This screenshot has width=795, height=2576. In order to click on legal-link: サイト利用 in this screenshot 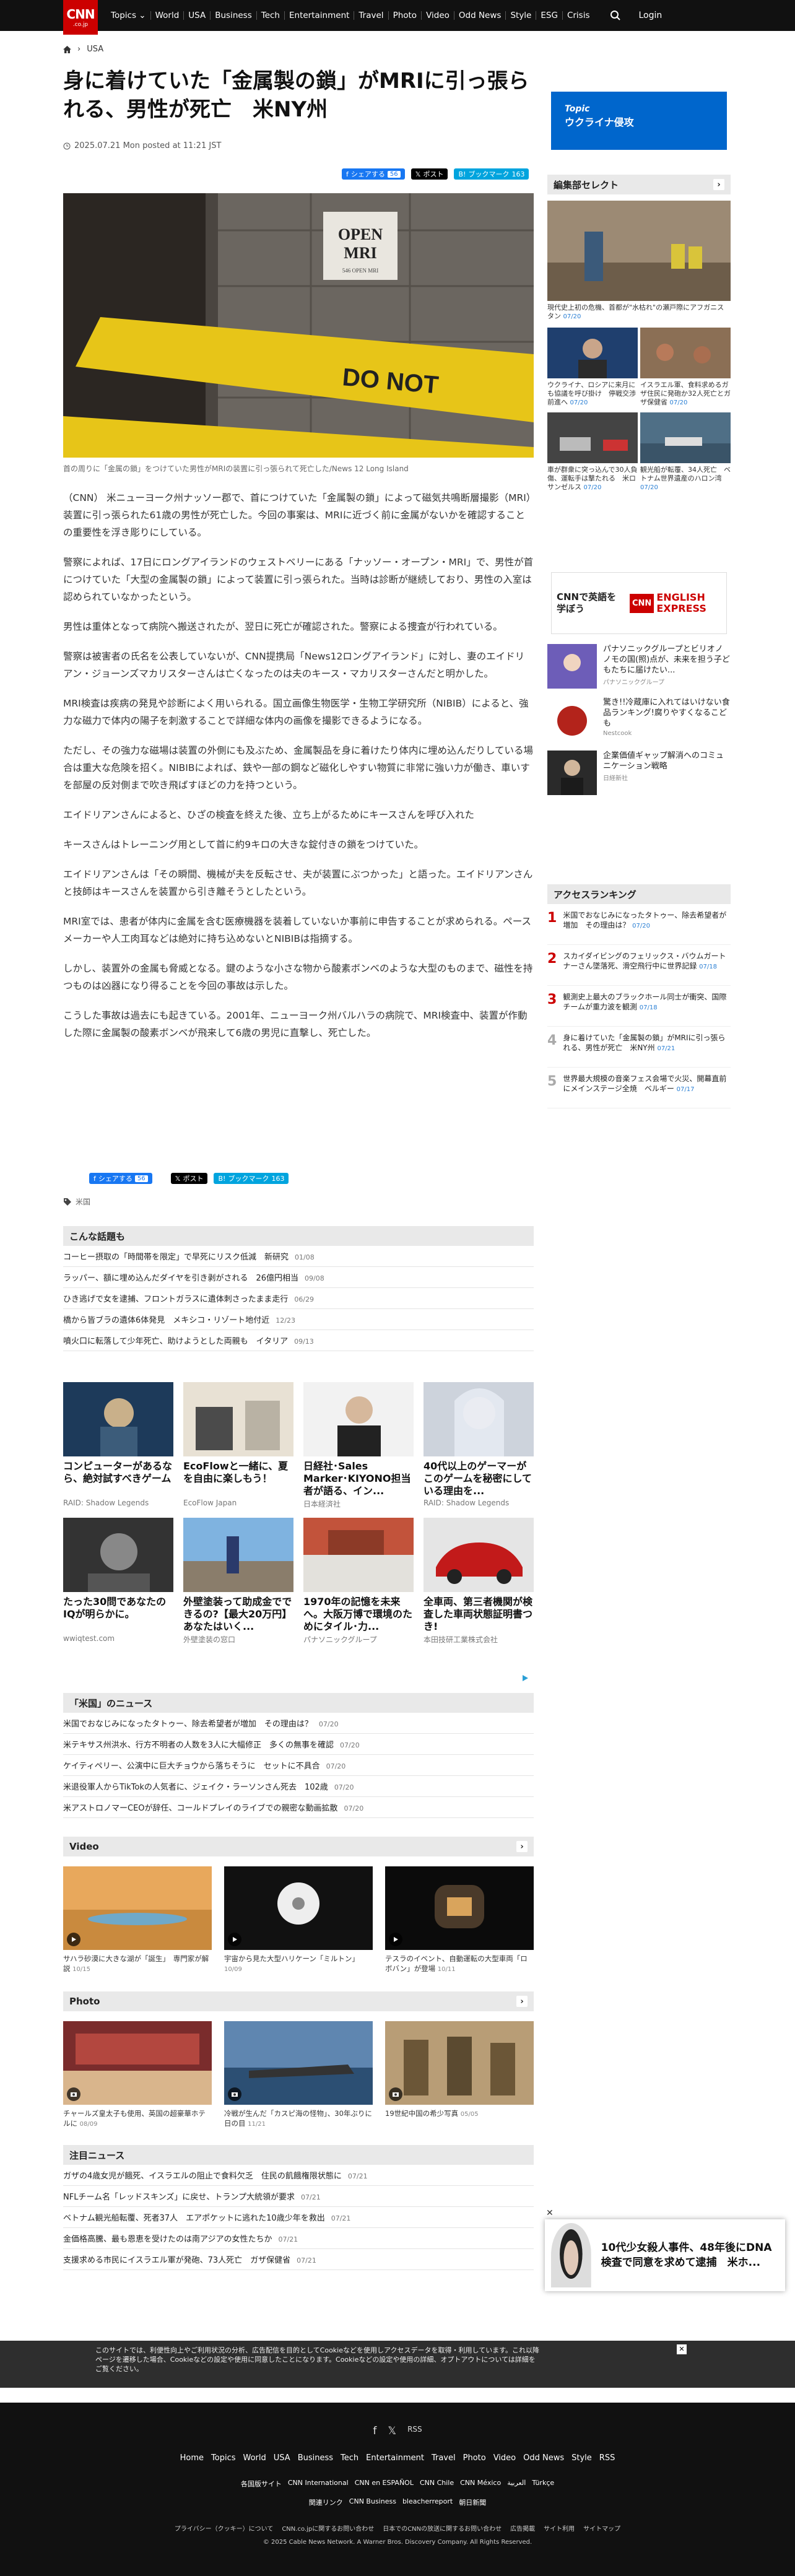, I will do `click(559, 2528)`.